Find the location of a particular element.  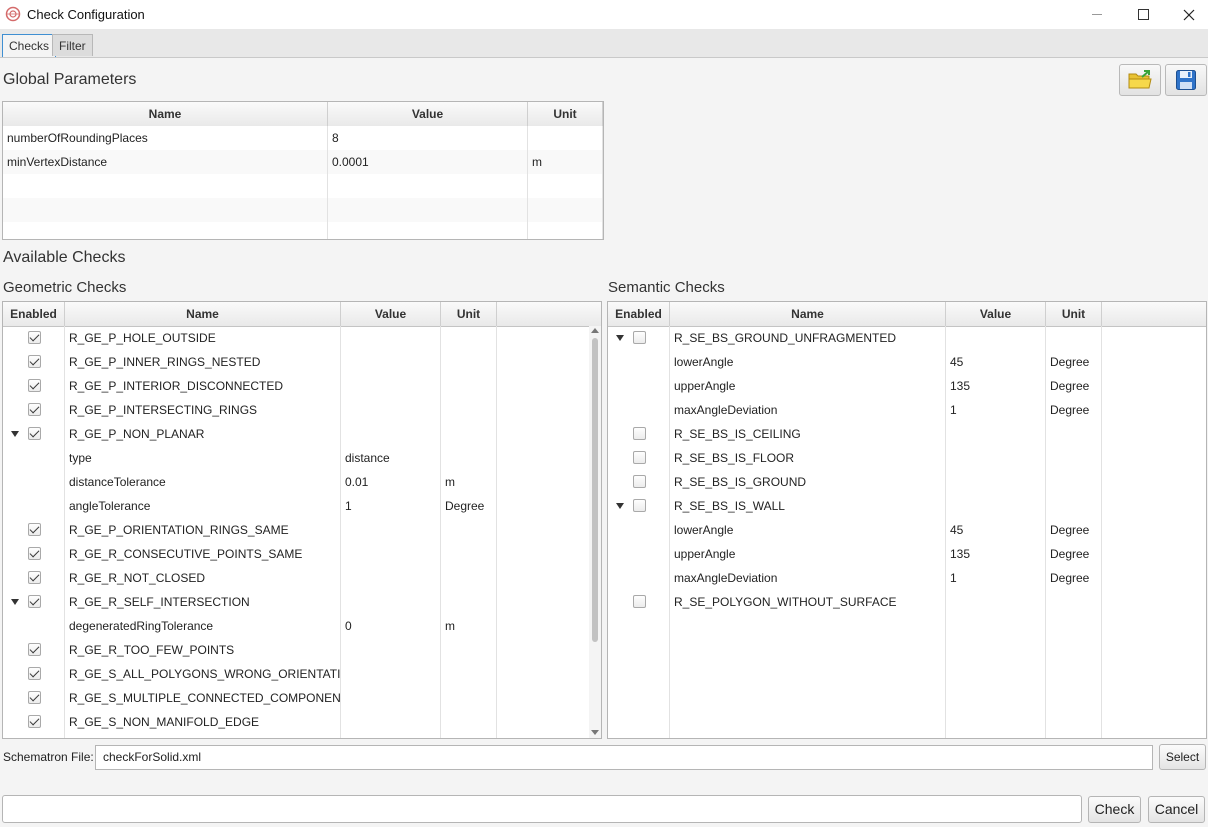

check-row: R_GE_P_ORIENTATION_RINGS_SAME is located at coordinates (302, 530).